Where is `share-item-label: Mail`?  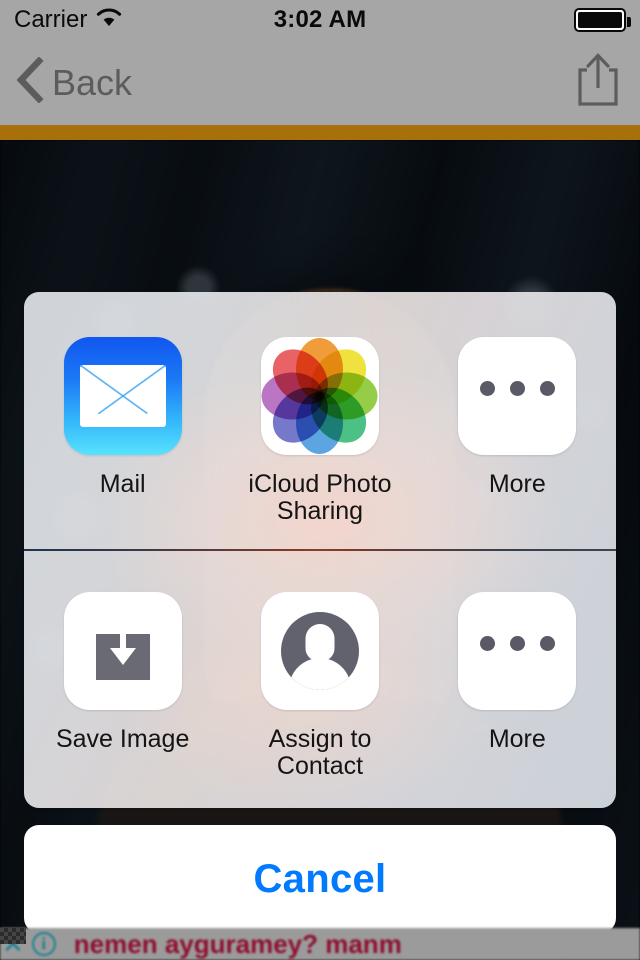
share-item-label: Mail is located at coordinates (122, 484).